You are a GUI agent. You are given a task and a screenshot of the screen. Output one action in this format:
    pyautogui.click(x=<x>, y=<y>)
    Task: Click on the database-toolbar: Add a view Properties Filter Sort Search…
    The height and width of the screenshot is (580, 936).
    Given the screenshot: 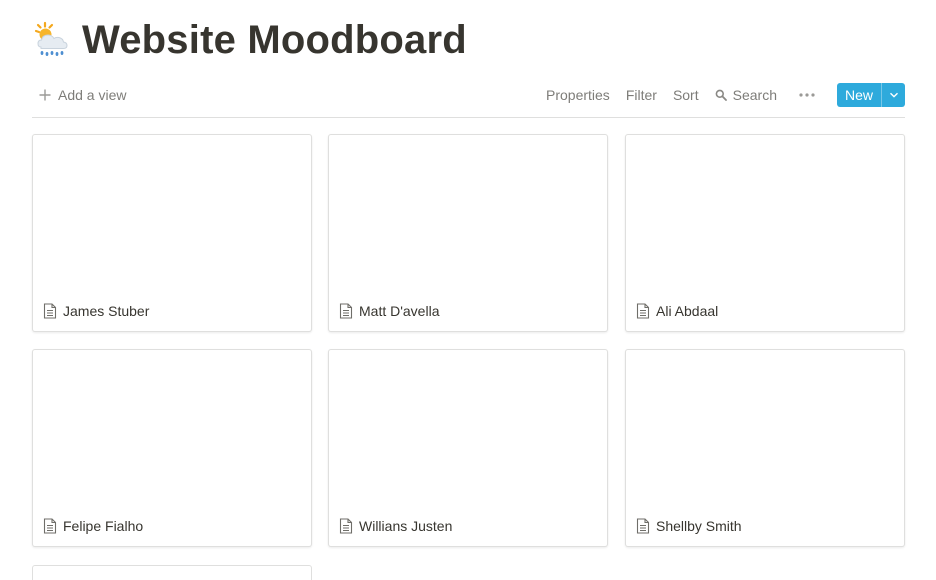 What is the action you would take?
    pyautogui.click(x=468, y=95)
    